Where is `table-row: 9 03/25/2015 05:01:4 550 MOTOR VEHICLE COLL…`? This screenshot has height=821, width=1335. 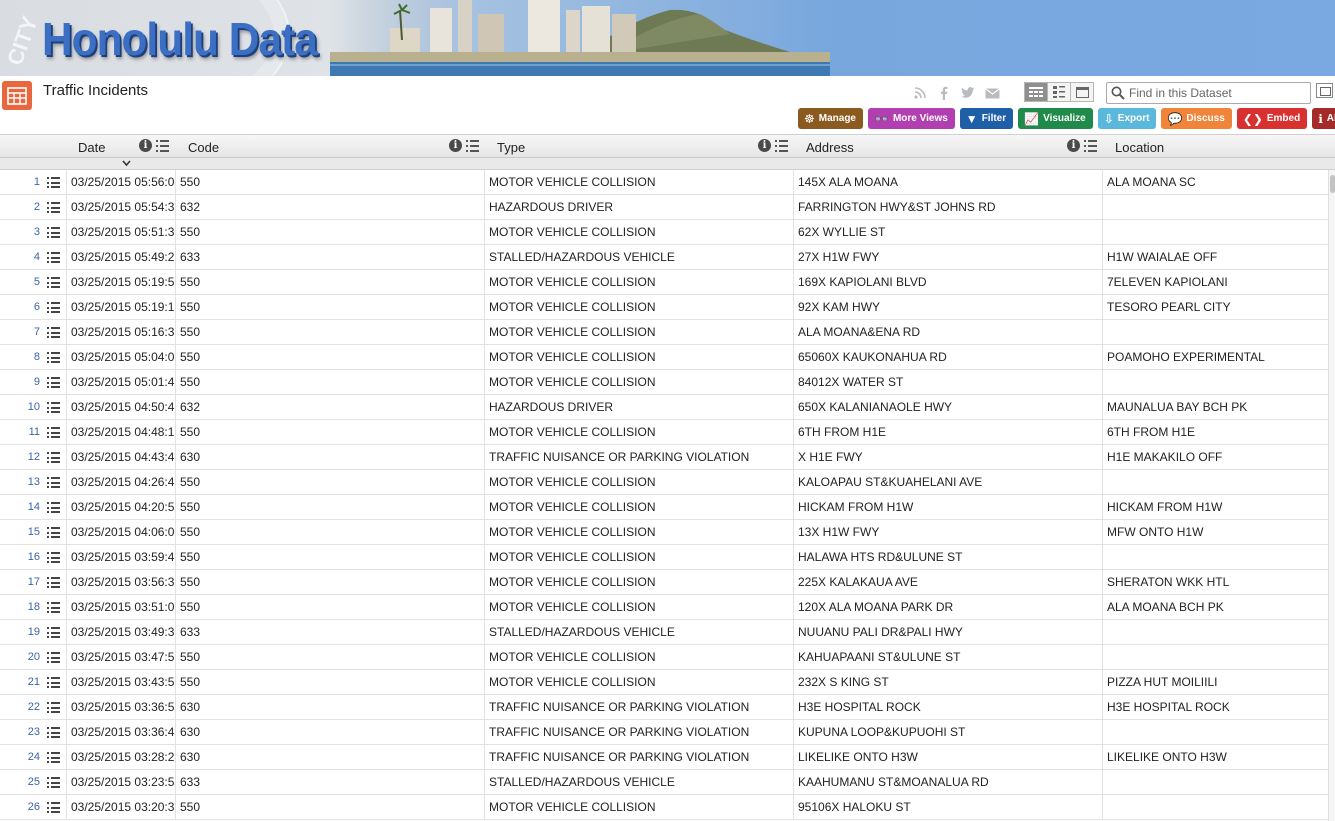
table-row: 9 03/25/2015 05:01:4 550 MOTOR VEHICLE COLL… is located at coordinates (664, 382).